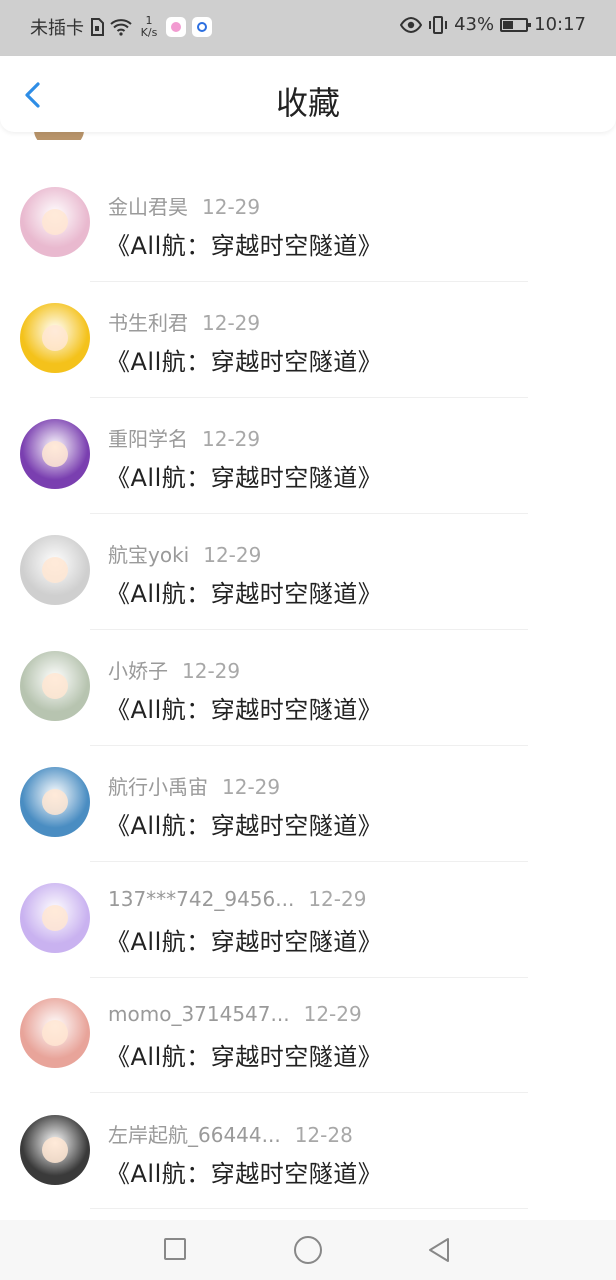  I want to click on app-icon-pink, so click(176, 27).